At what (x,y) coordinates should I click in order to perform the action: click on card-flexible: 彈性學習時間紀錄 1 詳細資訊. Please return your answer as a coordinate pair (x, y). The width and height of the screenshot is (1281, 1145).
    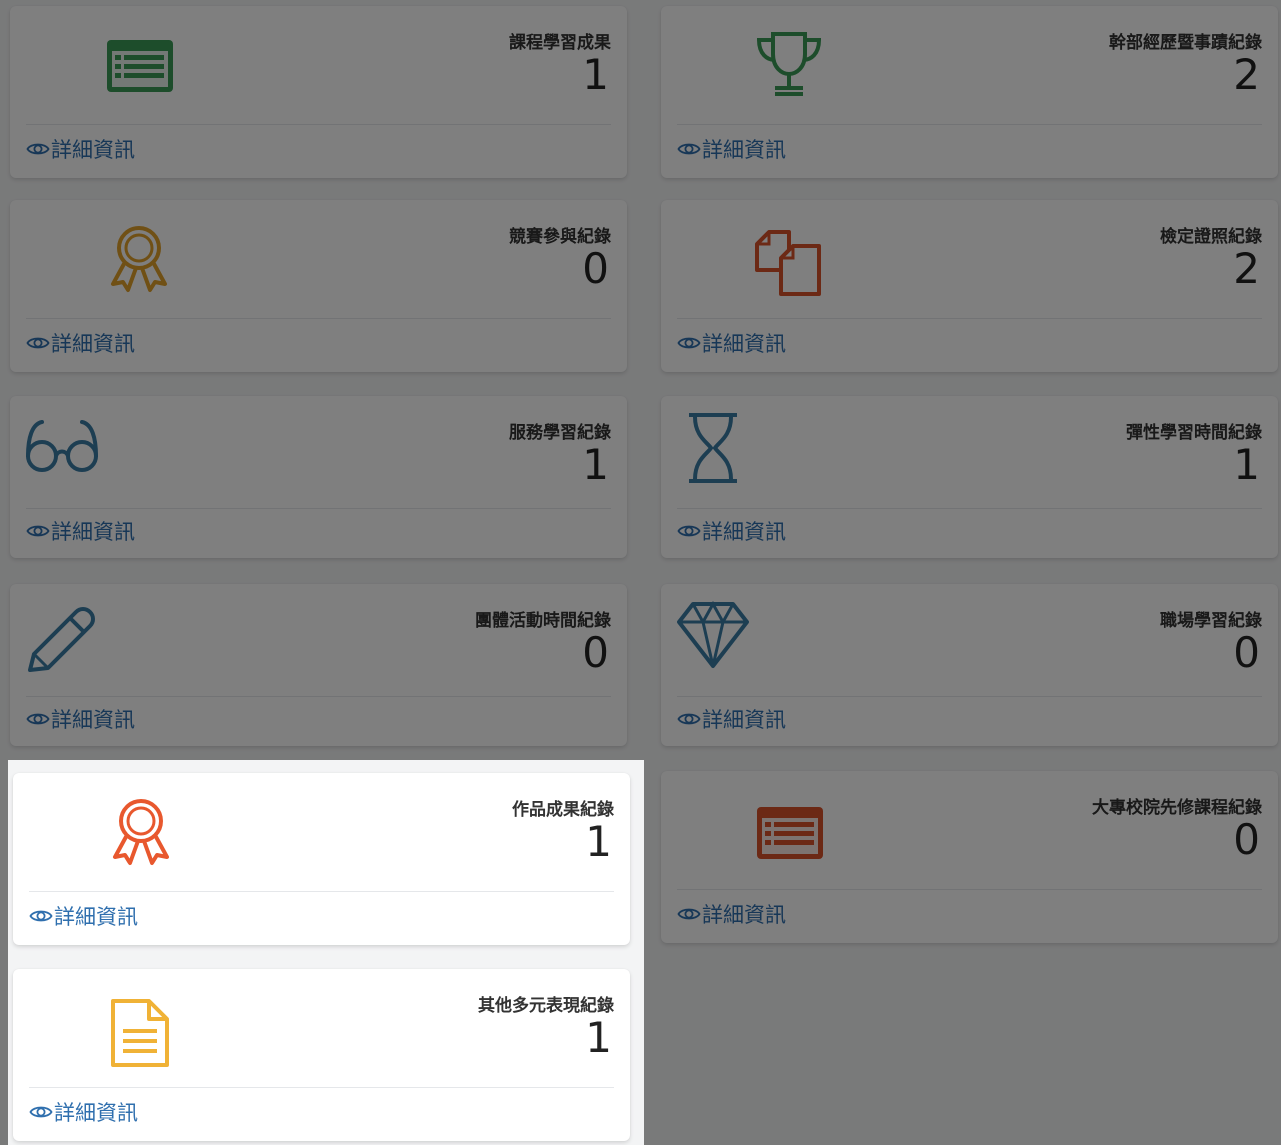
    Looking at the image, I should click on (969, 477).